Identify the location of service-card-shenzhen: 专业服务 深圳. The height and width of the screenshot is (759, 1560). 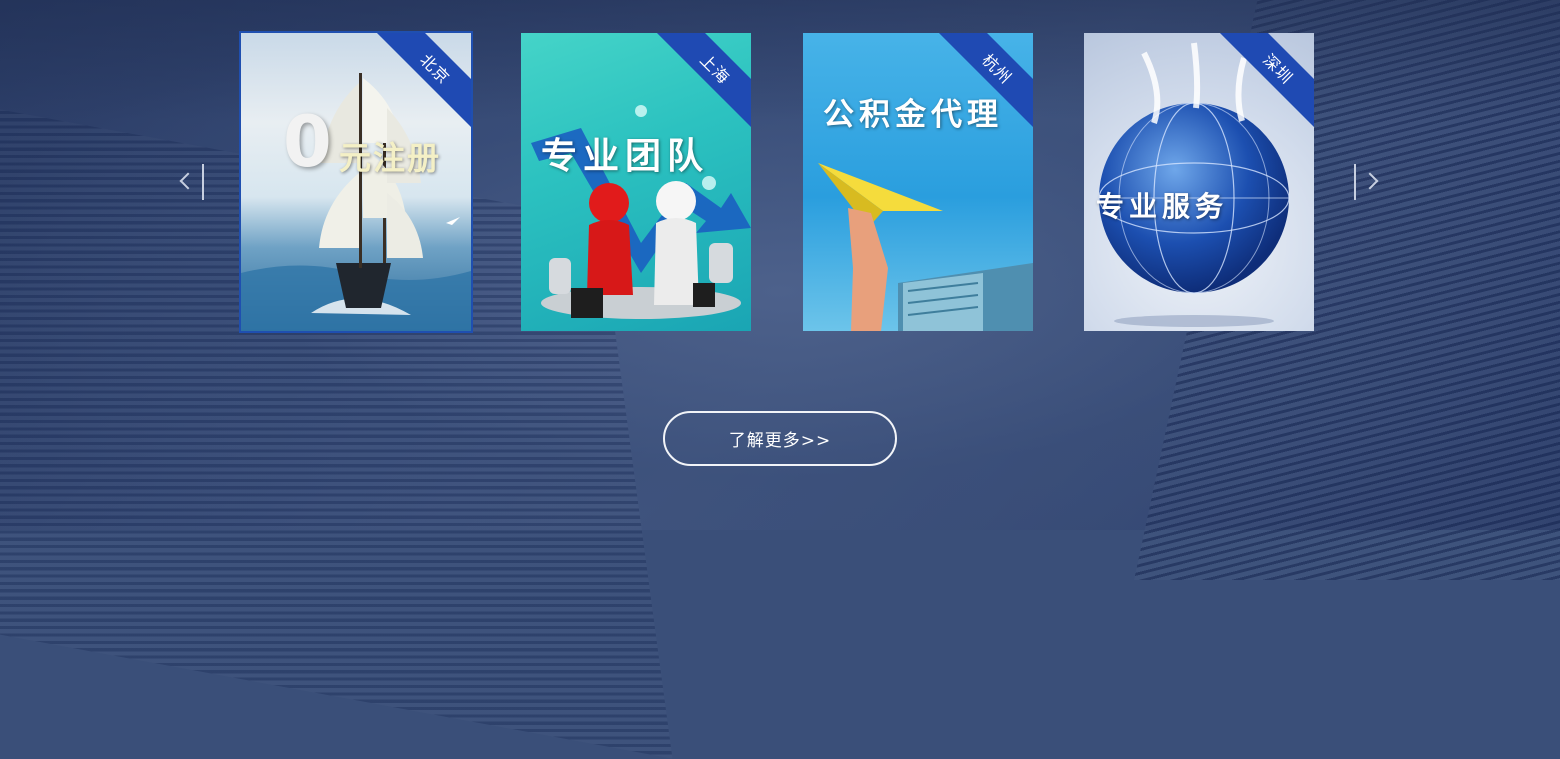
(1199, 182).